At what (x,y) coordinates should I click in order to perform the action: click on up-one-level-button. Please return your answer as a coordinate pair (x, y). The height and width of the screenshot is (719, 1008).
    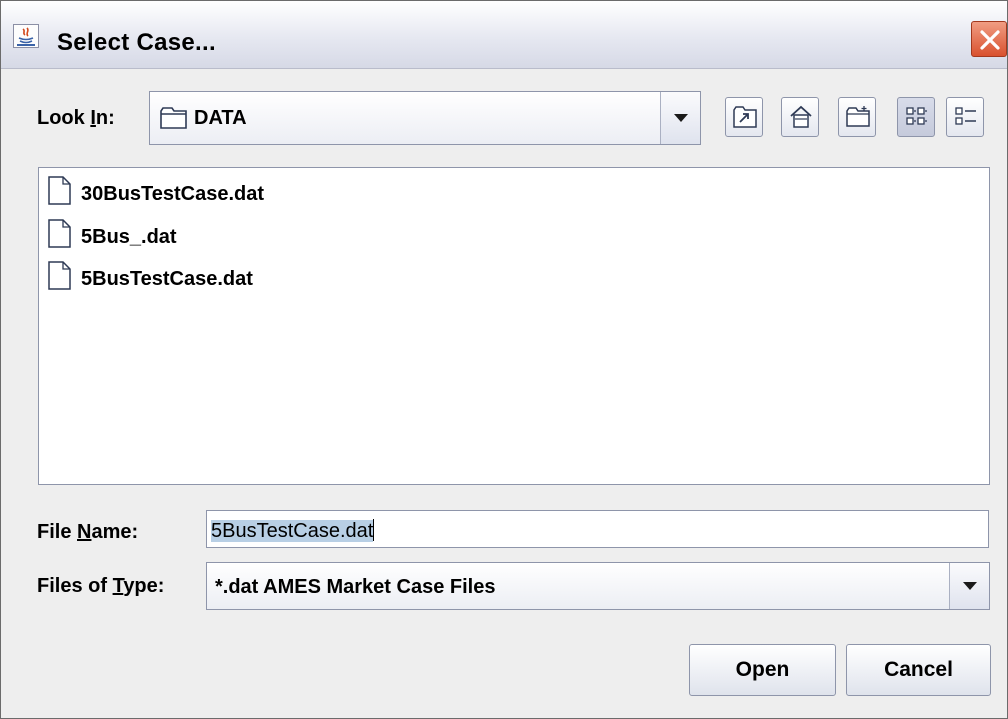
    Looking at the image, I should click on (744, 117).